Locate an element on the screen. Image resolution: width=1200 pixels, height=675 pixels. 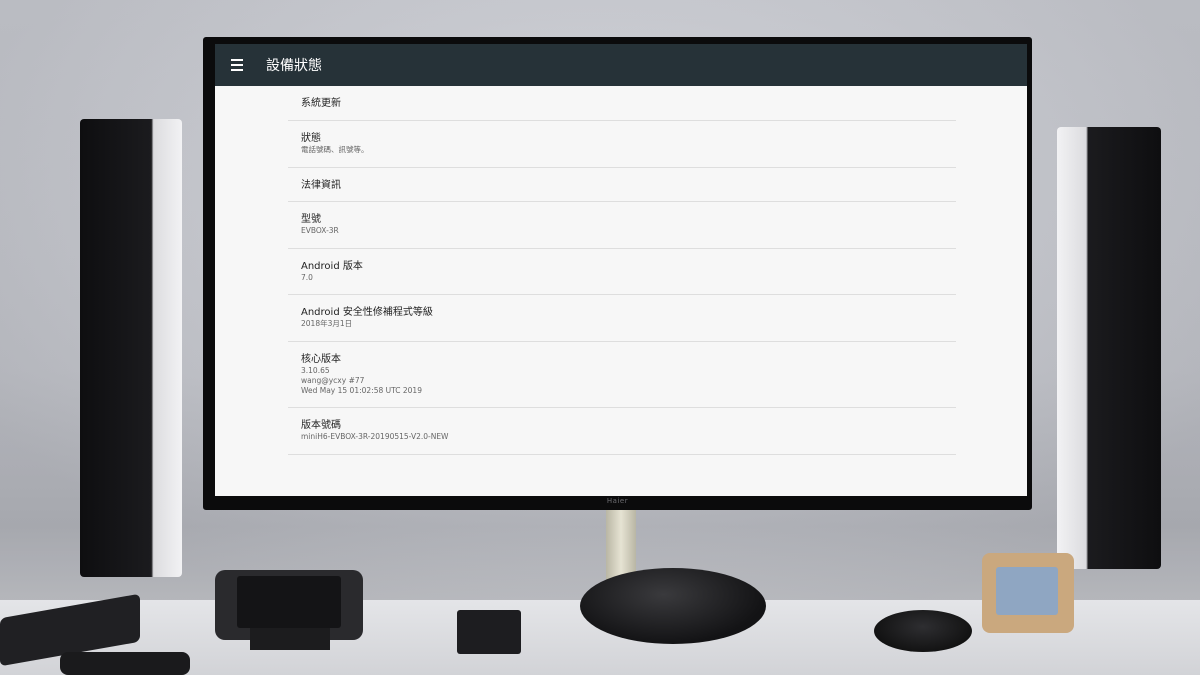
settings-item: 狀態 電話號碼、訊號等。 is located at coordinates (622, 144).